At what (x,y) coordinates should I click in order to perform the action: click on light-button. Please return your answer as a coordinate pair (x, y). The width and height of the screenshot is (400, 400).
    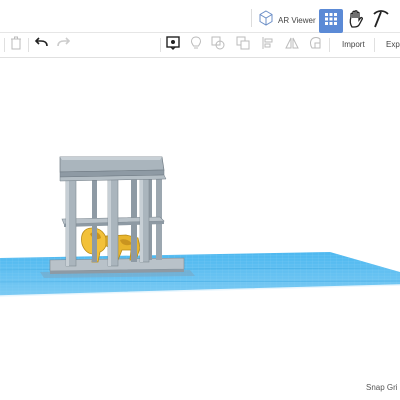
    Looking at the image, I should click on (196, 45).